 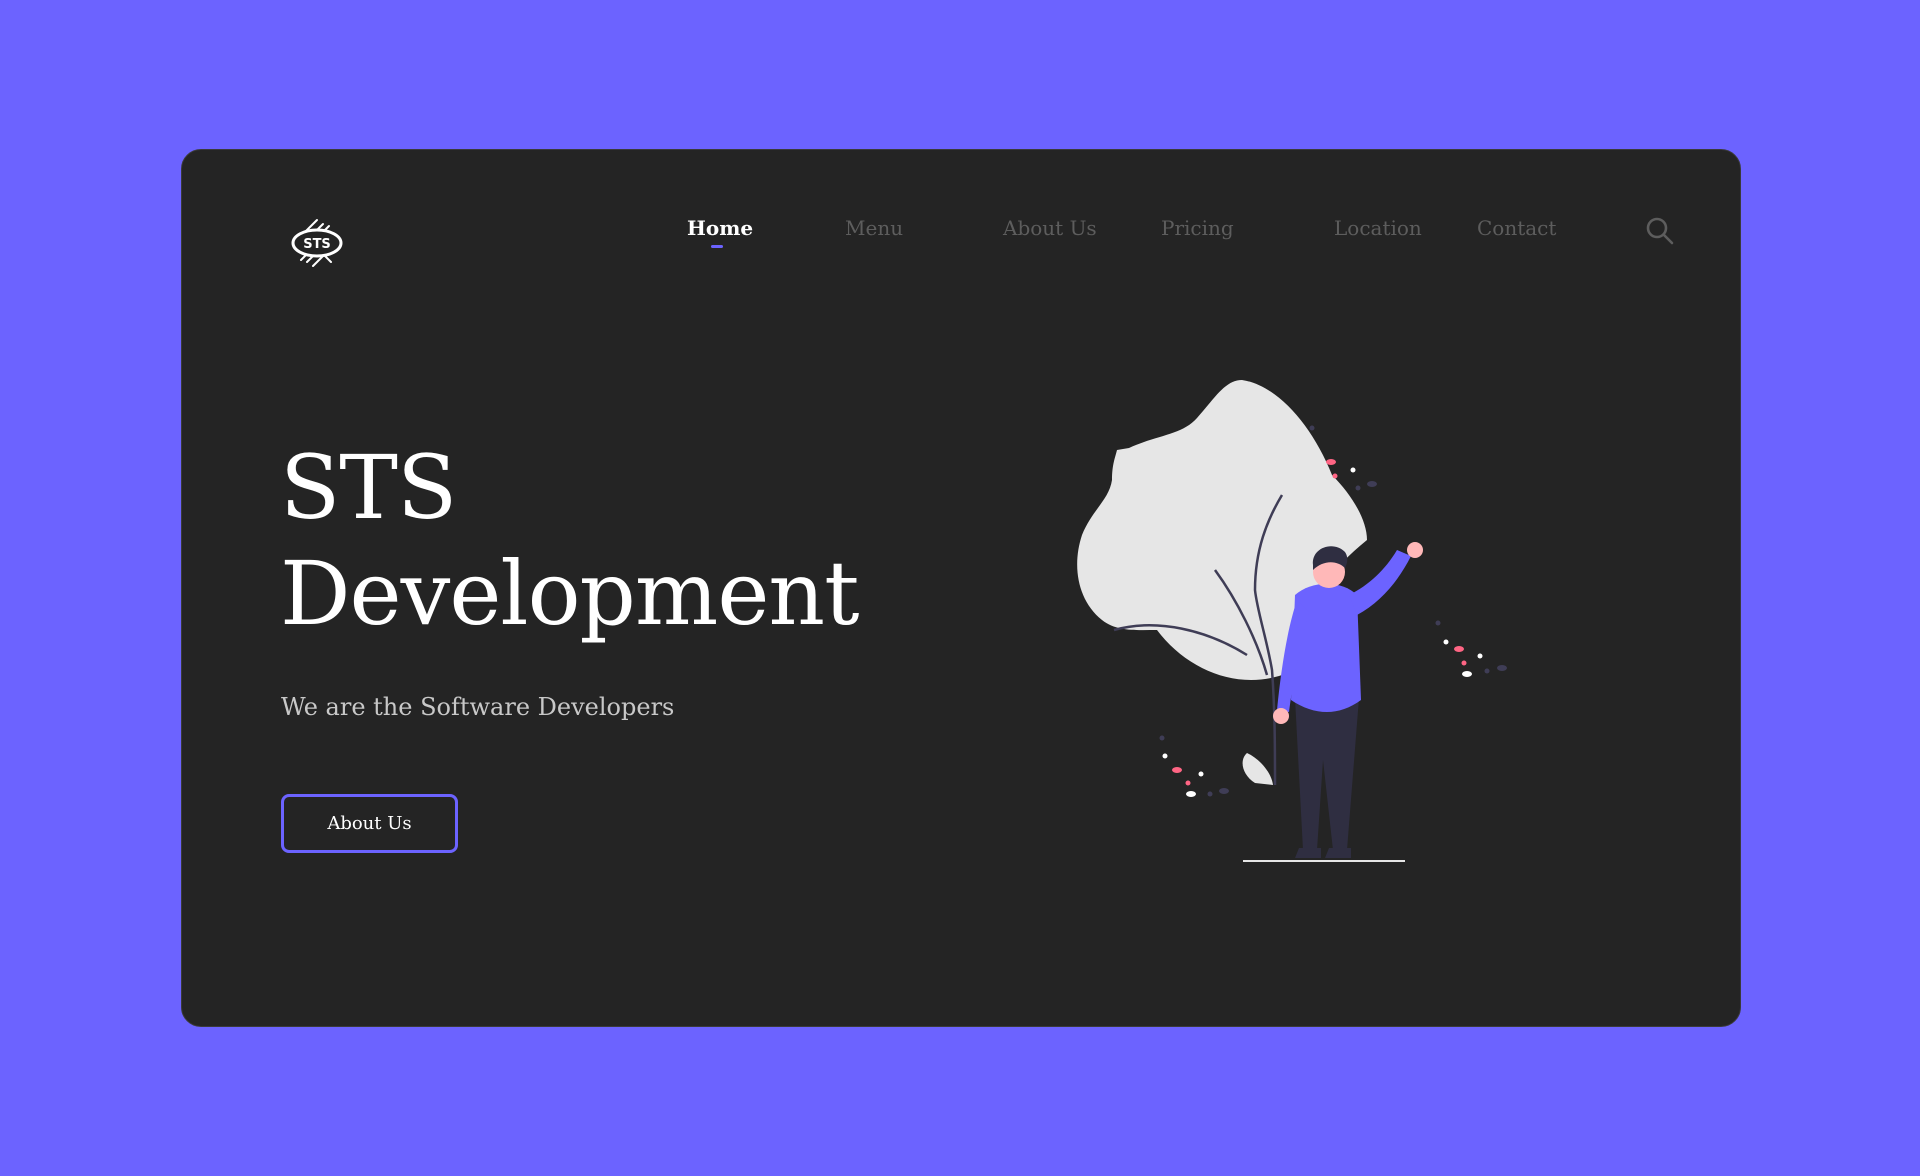 What do you see at coordinates (1197, 228) in the screenshot?
I see `nav-pricing: Pricing` at bounding box center [1197, 228].